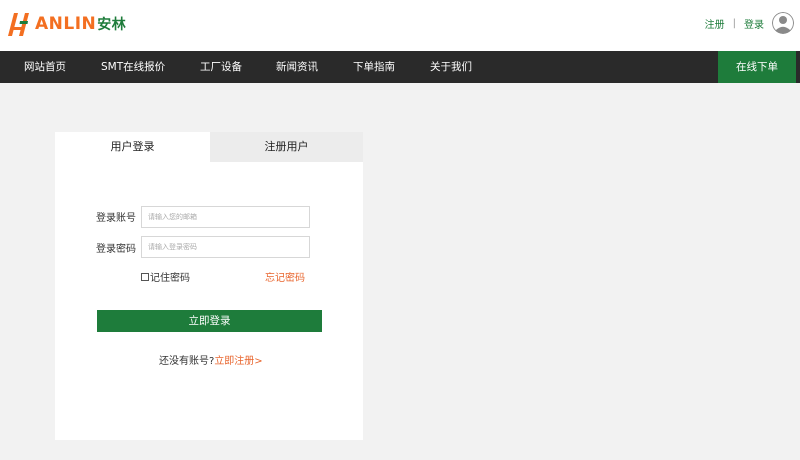 The width and height of the screenshot is (800, 460). I want to click on remember-label: 记住密码, so click(170, 278).